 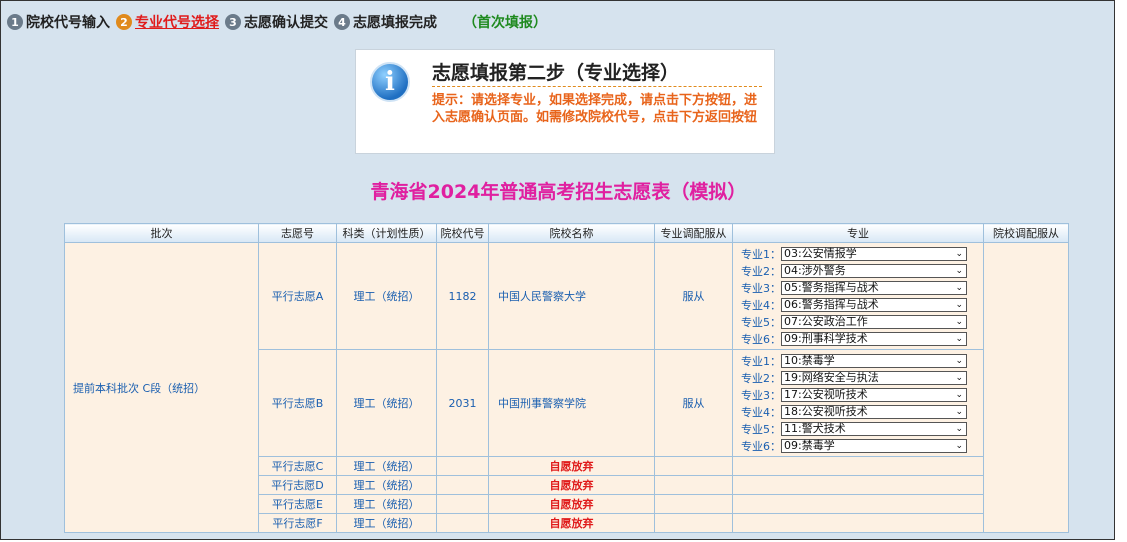 I want to click on volunteer-number: 平行志愿D, so click(x=297, y=485).